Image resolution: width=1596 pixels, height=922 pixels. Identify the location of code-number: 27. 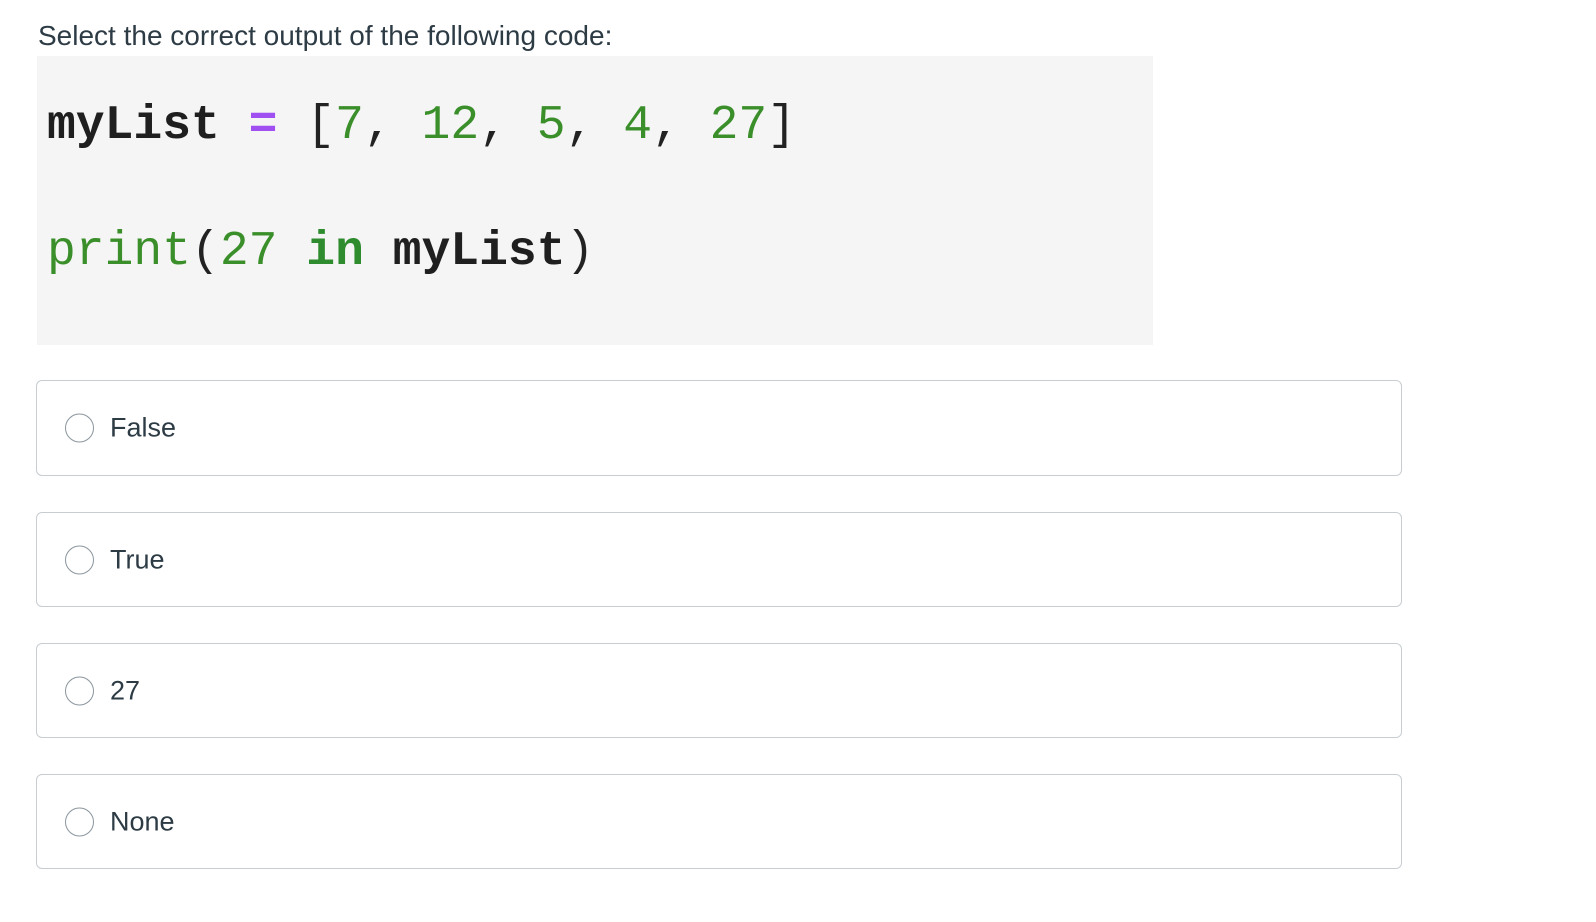
(248, 252).